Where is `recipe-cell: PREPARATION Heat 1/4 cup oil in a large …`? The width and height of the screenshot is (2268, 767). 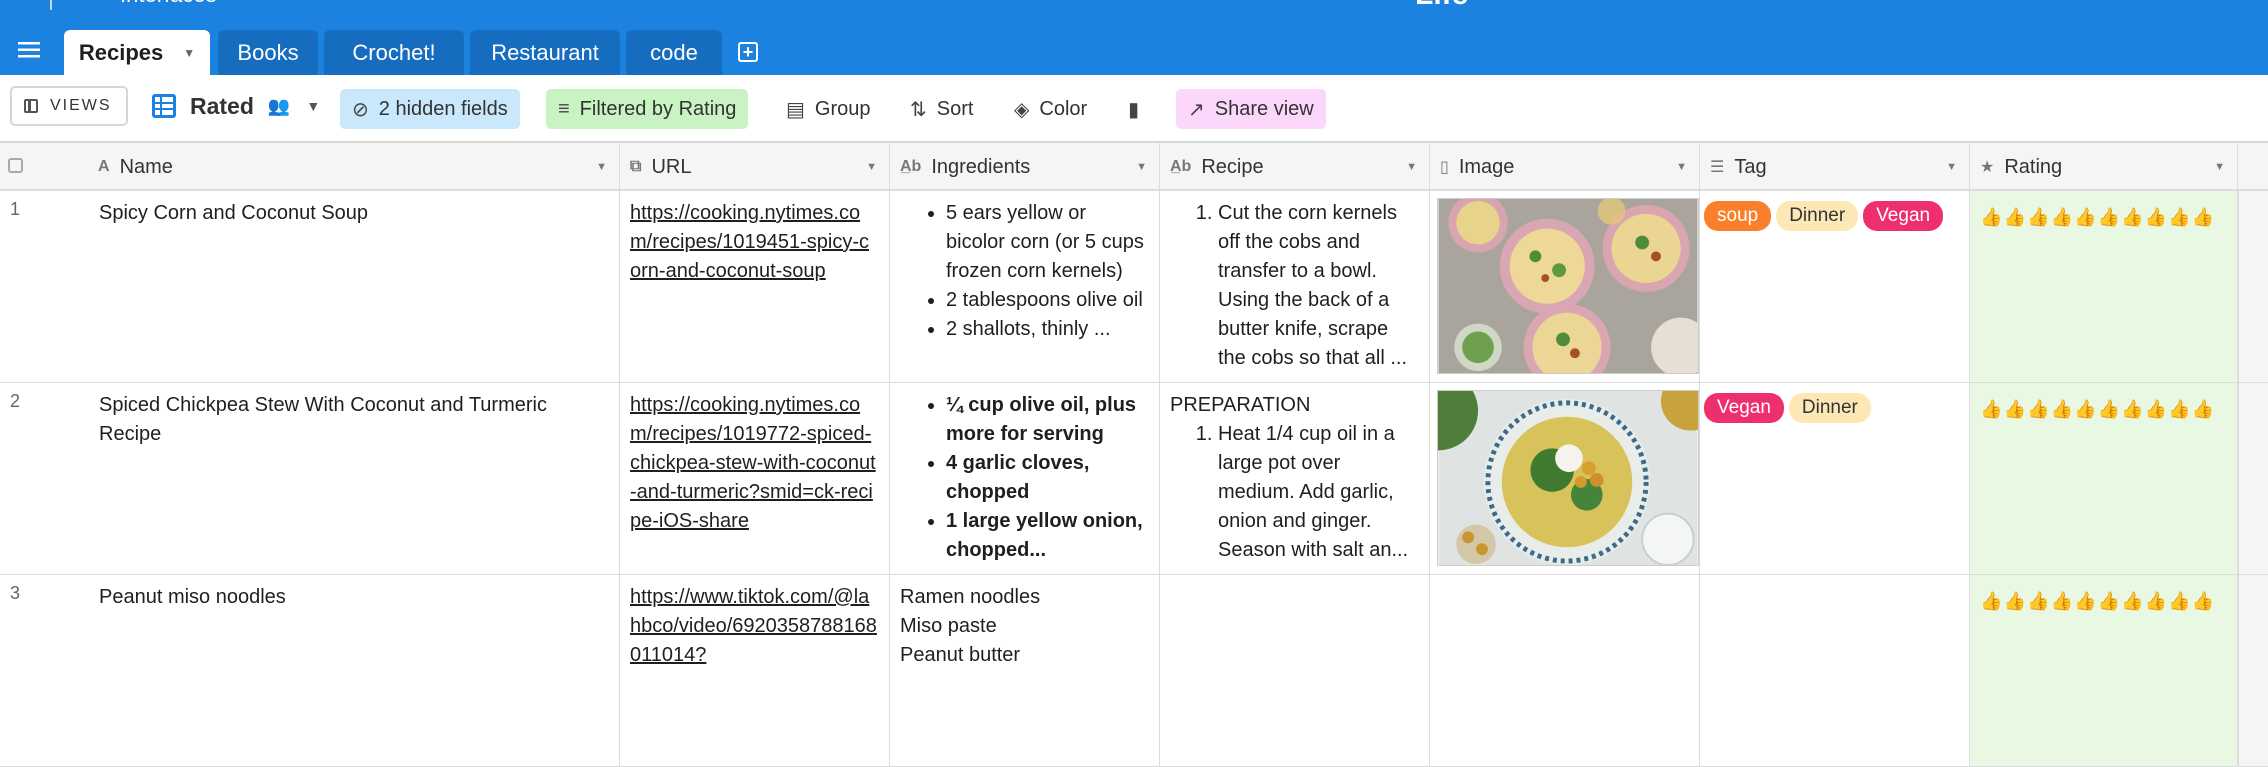 recipe-cell: PREPARATION Heat 1/4 cup oil in a large … is located at coordinates (1295, 478).